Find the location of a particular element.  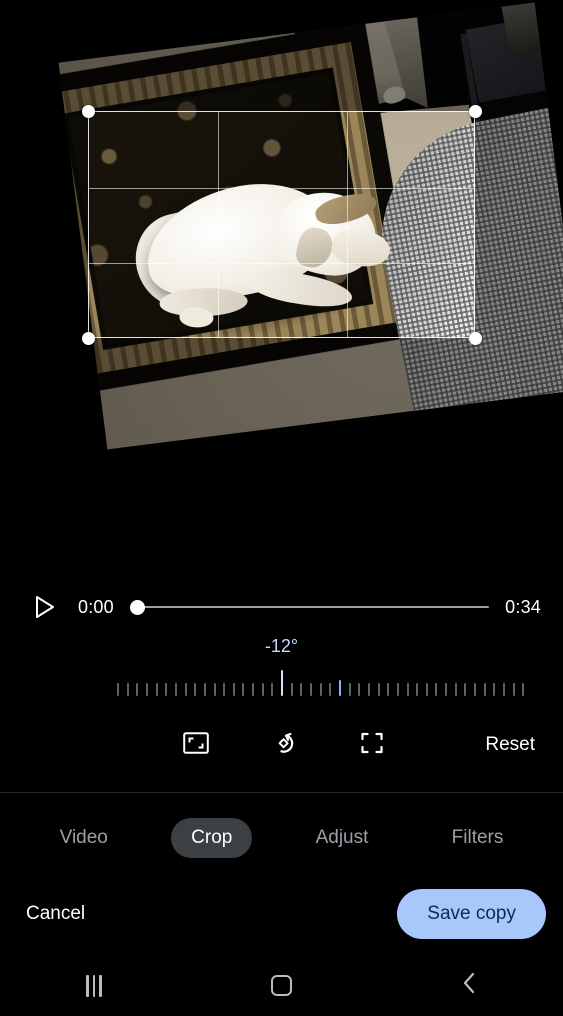

crop-handle-bottom-left is located at coordinates (88, 338).